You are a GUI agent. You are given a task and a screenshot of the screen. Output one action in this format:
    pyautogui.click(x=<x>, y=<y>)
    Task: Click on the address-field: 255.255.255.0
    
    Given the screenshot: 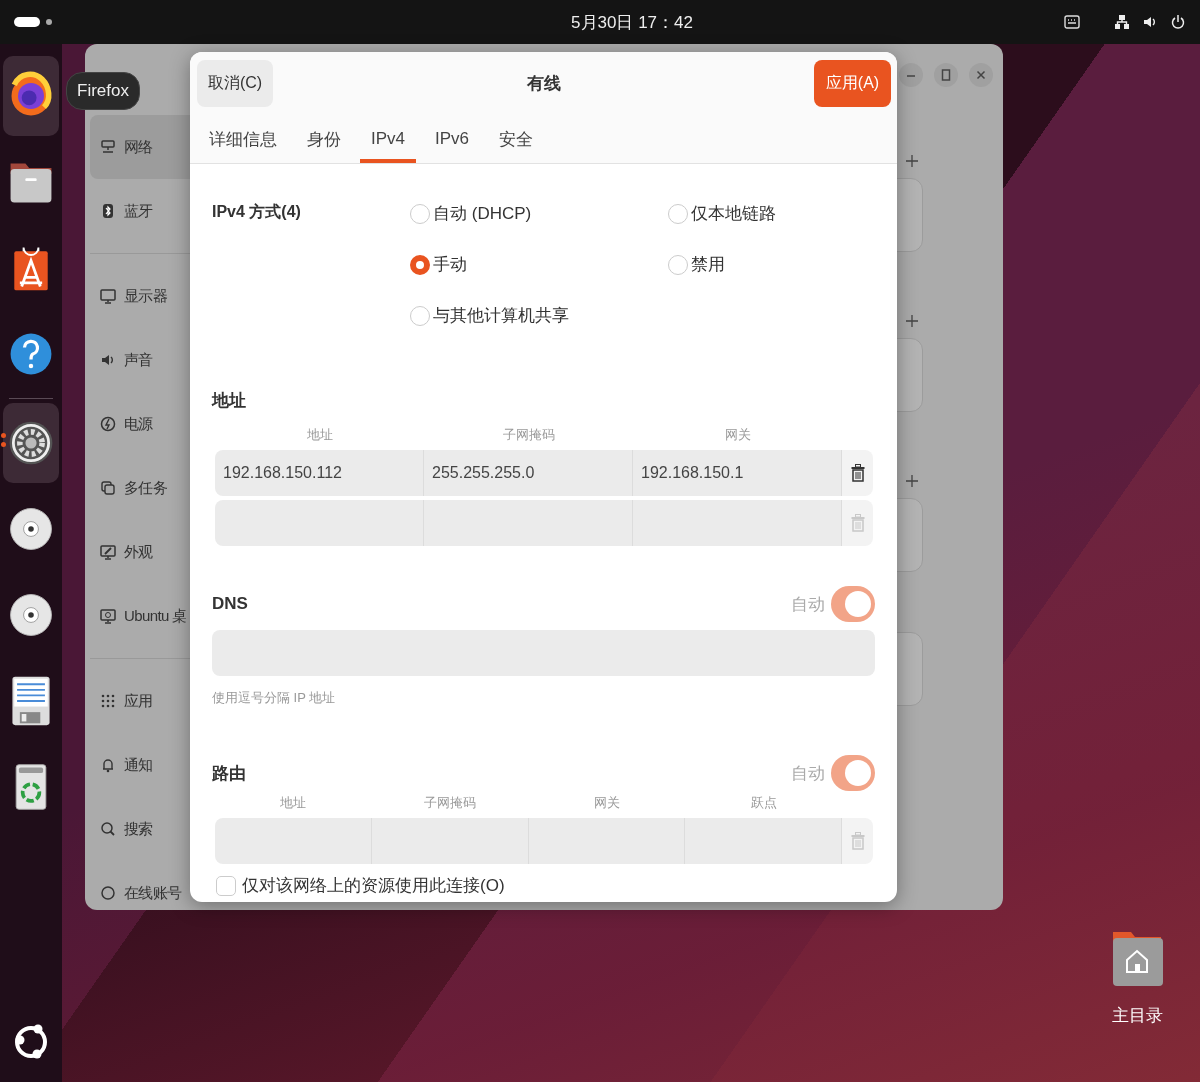 What is the action you would take?
    pyautogui.click(x=528, y=473)
    